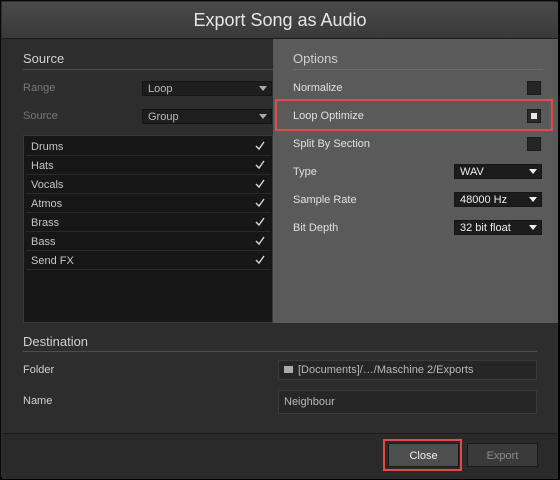 The image size is (560, 480). Describe the element at coordinates (332, 144) in the screenshot. I see `split-by-section-label: Split By Section` at that location.